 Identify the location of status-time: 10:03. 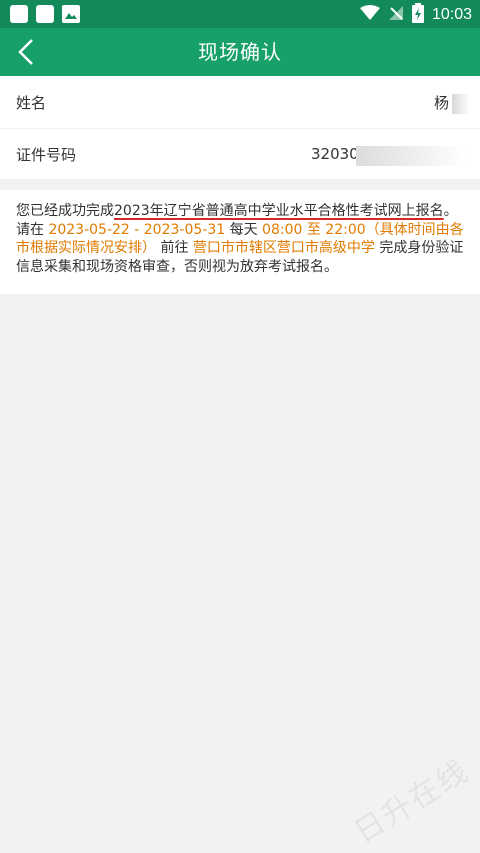
(451, 14).